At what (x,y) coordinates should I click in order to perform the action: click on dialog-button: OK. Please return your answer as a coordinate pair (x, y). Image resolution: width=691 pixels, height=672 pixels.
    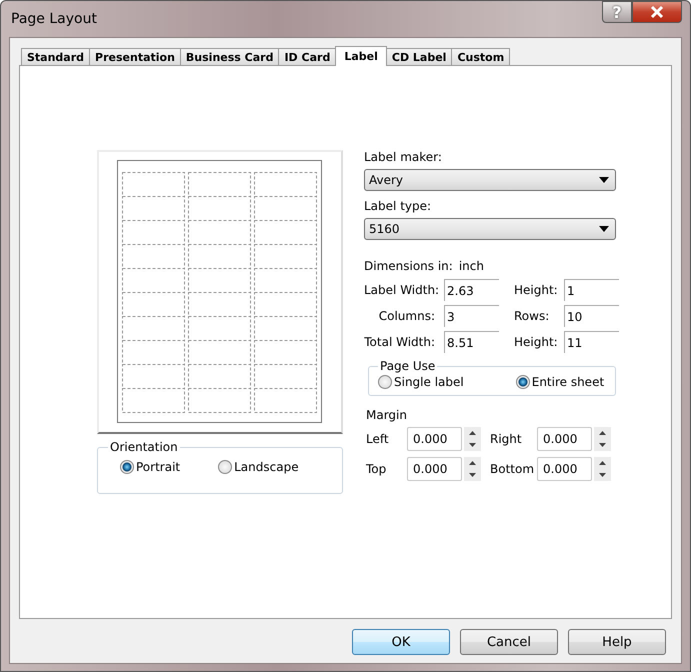
    Looking at the image, I should click on (401, 642).